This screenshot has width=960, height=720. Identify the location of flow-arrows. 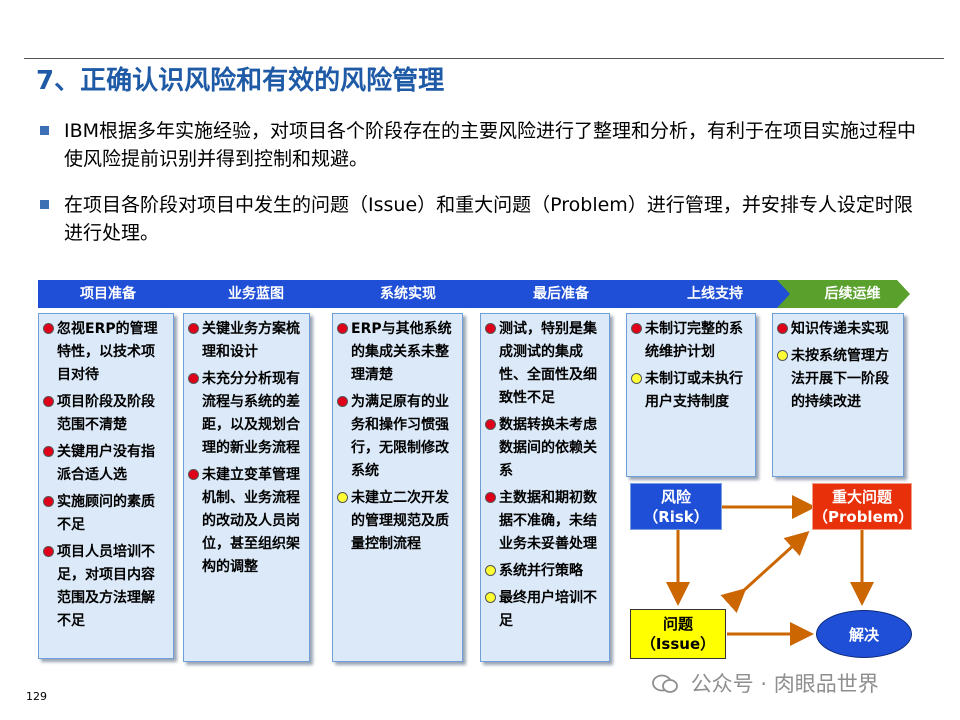
(770, 570).